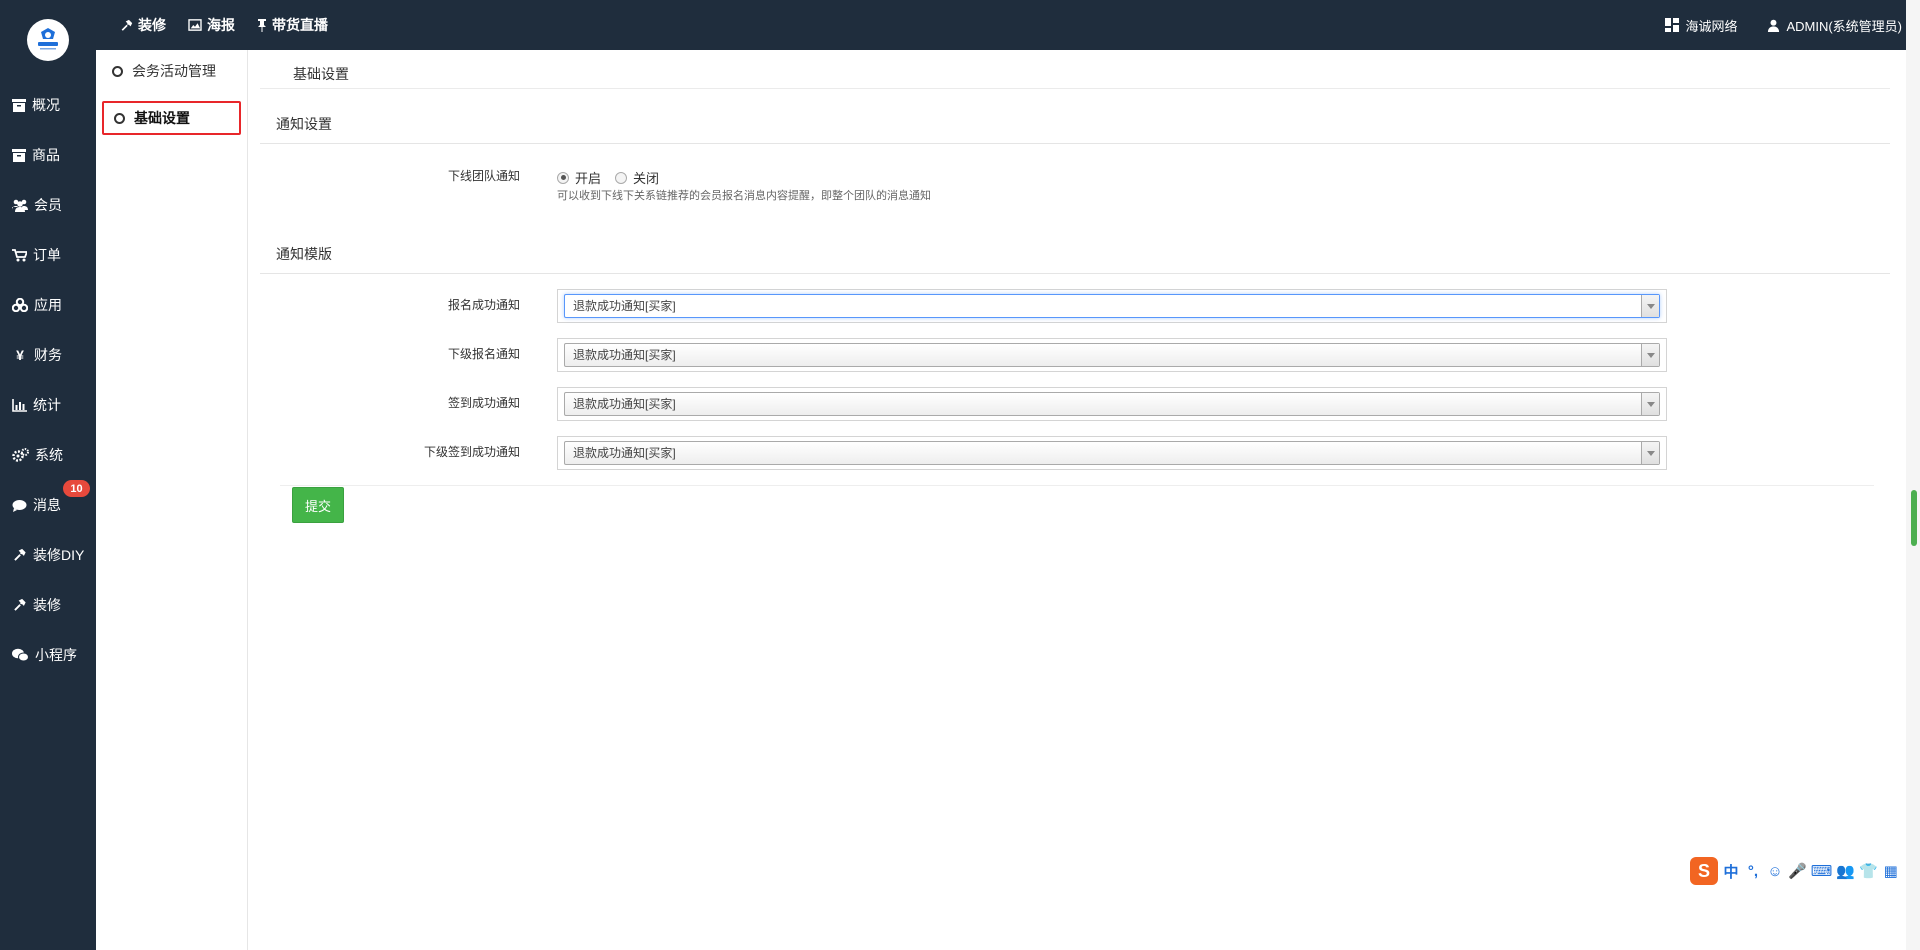 This screenshot has height=950, width=1920. I want to click on sub-checkin-success-select: 退款成功通知[买家], so click(1112, 453).